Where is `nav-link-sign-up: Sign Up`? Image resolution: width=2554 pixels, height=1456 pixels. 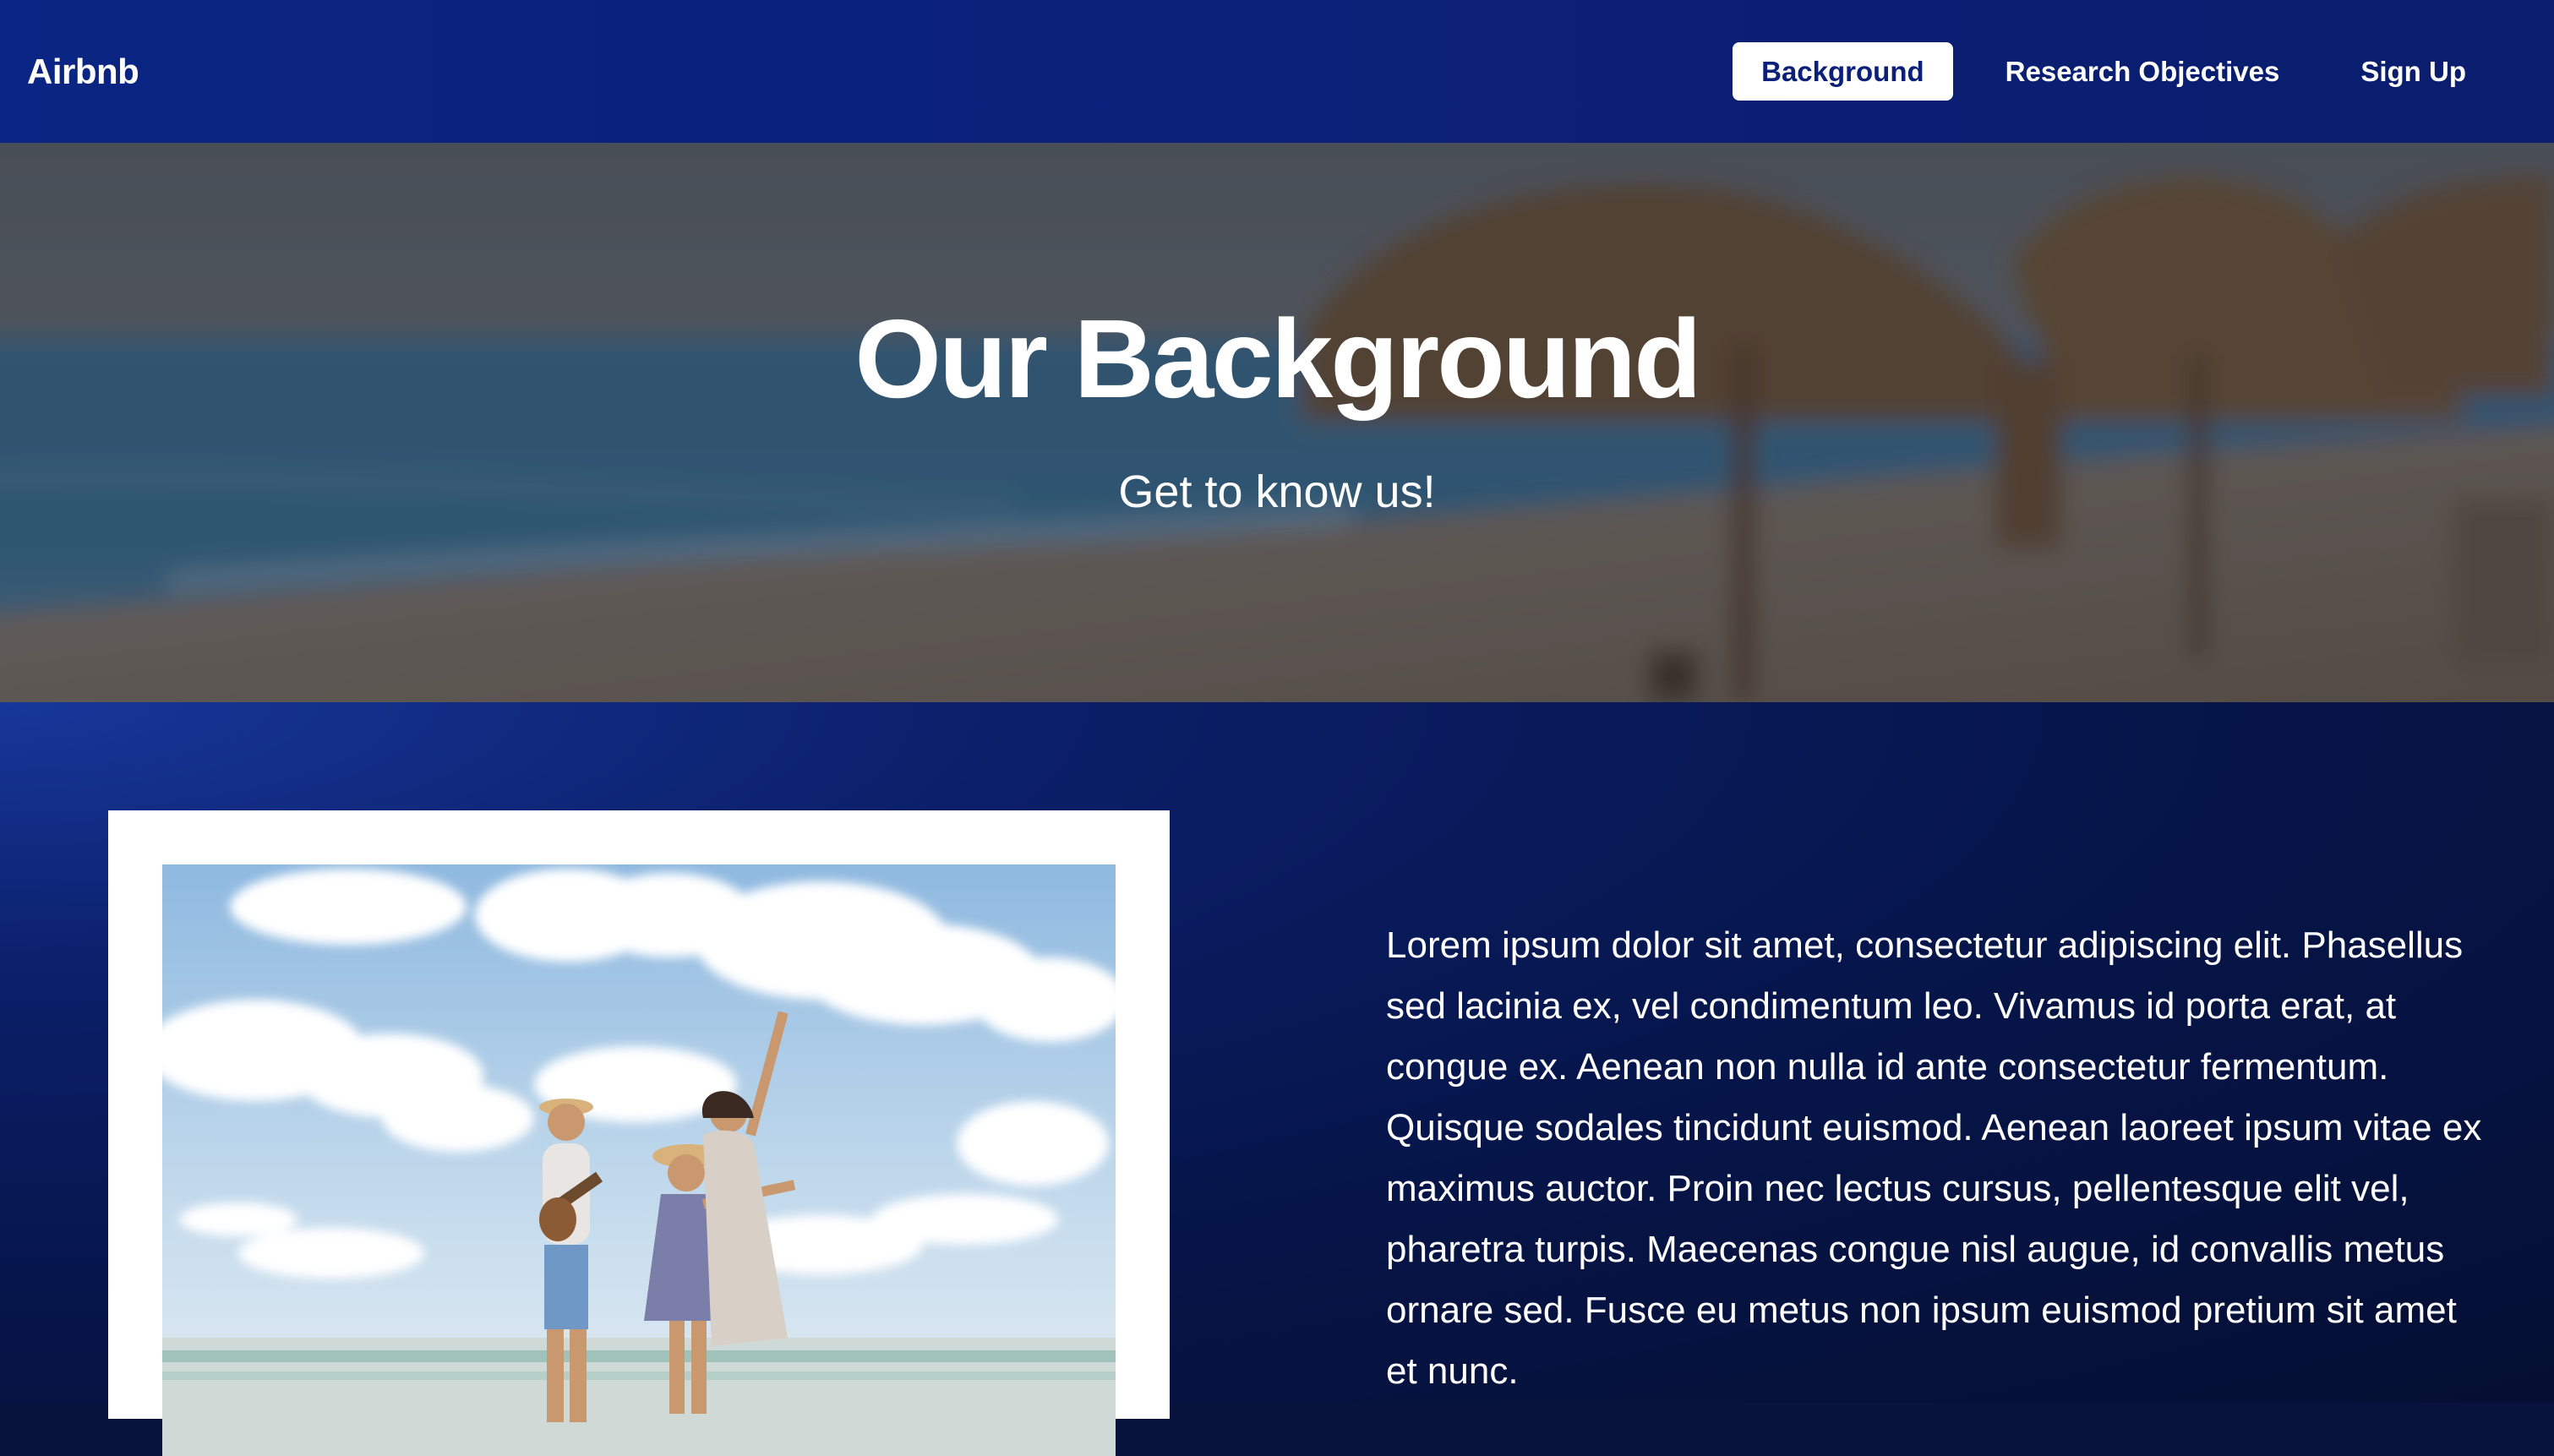
nav-link-sign-up: Sign Up is located at coordinates (2413, 71).